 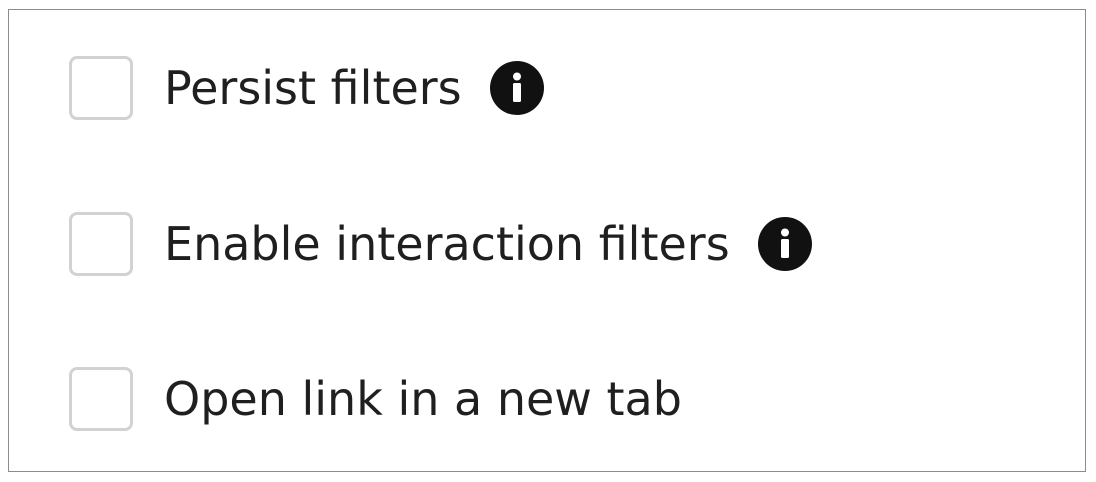 I want to click on persist-filters-checkbox, so click(x=101, y=88).